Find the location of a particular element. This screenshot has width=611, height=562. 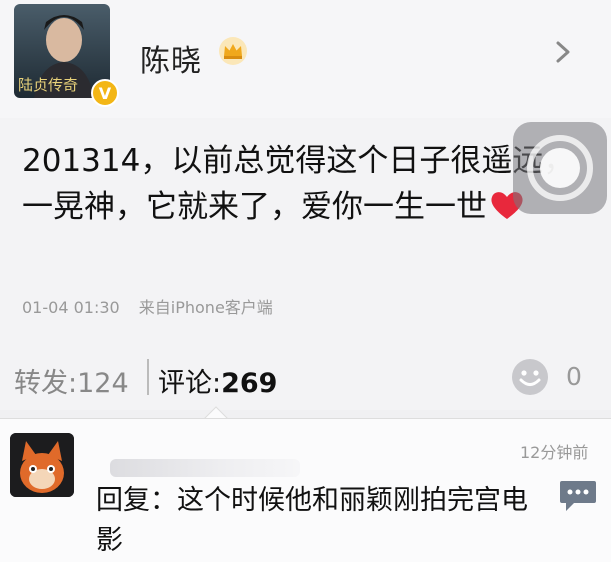

speech-bubble-icon is located at coordinates (578, 496).